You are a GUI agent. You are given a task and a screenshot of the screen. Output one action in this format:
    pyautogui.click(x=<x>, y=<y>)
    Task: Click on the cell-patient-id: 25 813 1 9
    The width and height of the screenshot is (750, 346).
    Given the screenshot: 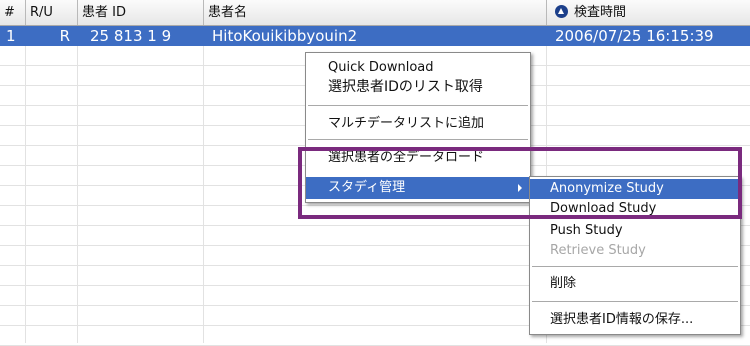 What is the action you would take?
    pyautogui.click(x=131, y=36)
    